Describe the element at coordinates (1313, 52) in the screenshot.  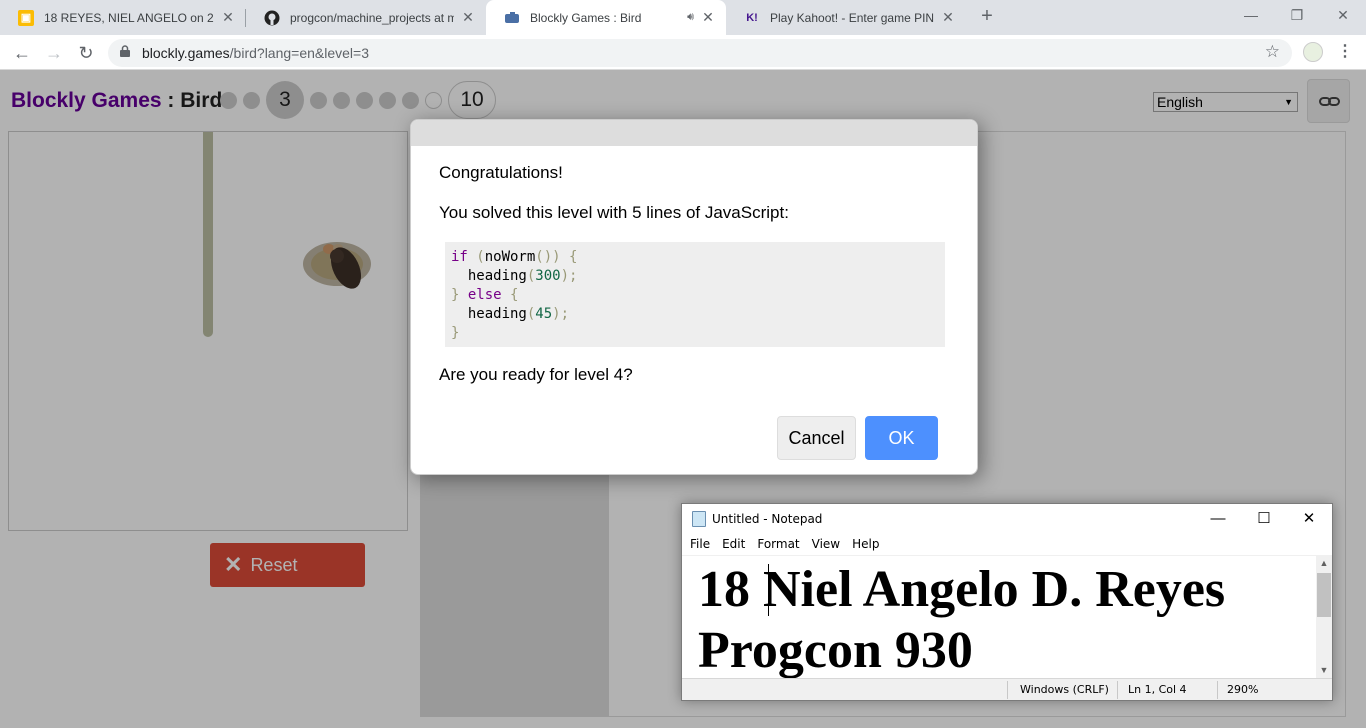
I see `profile-avatar` at that location.